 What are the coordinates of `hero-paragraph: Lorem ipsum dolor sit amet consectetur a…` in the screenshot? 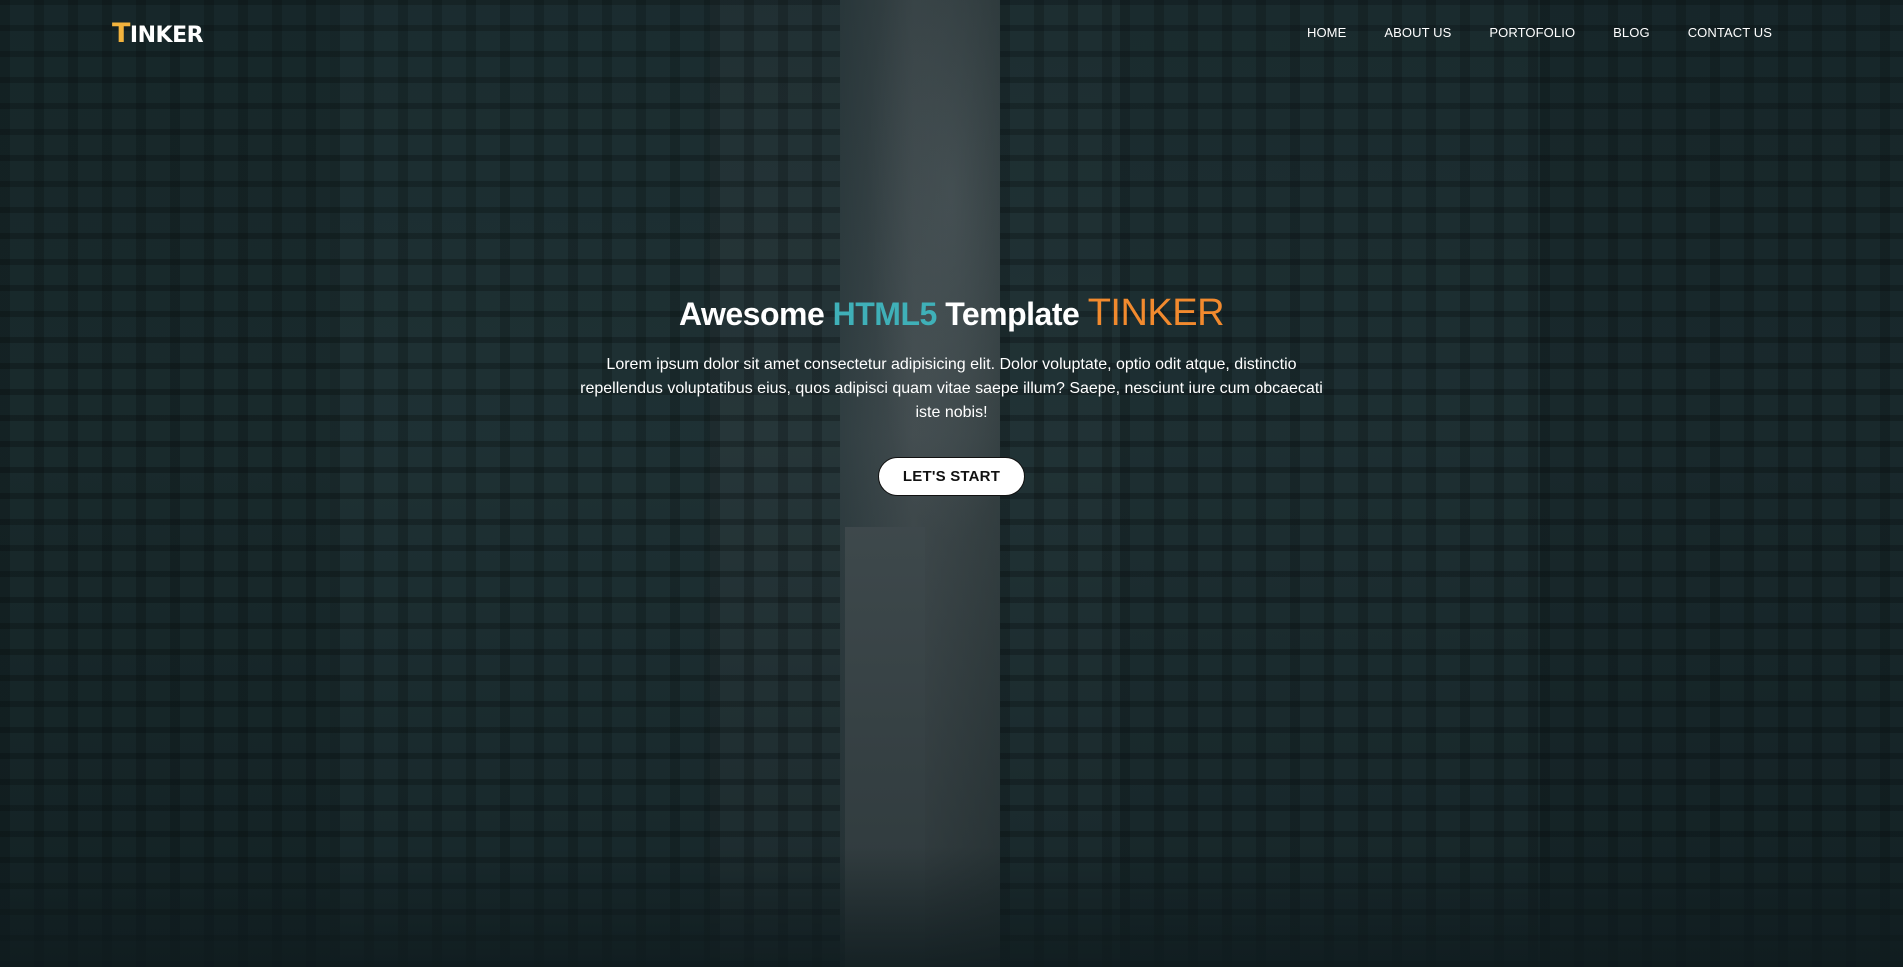 It's located at (951, 388).